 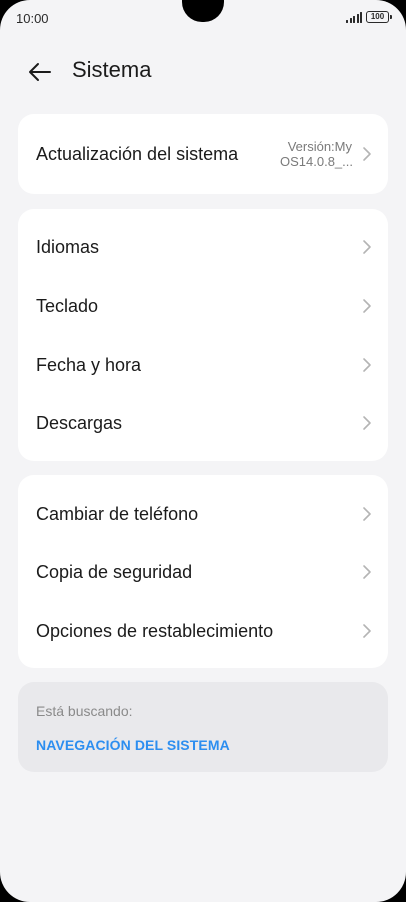 What do you see at coordinates (203, 727) in the screenshot?
I see `suggestion-card: Está buscando: NAVEGACIÓN DEL SISTEMA` at bounding box center [203, 727].